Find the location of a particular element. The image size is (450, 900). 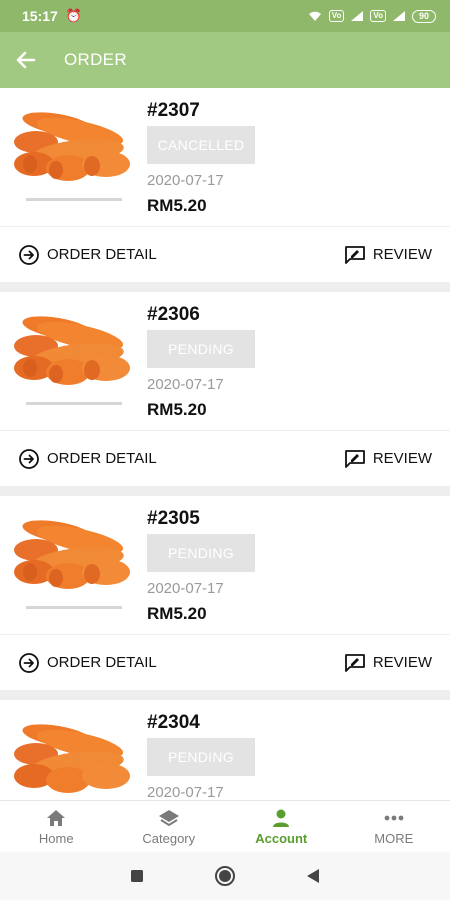

home-icon is located at coordinates (56, 817).